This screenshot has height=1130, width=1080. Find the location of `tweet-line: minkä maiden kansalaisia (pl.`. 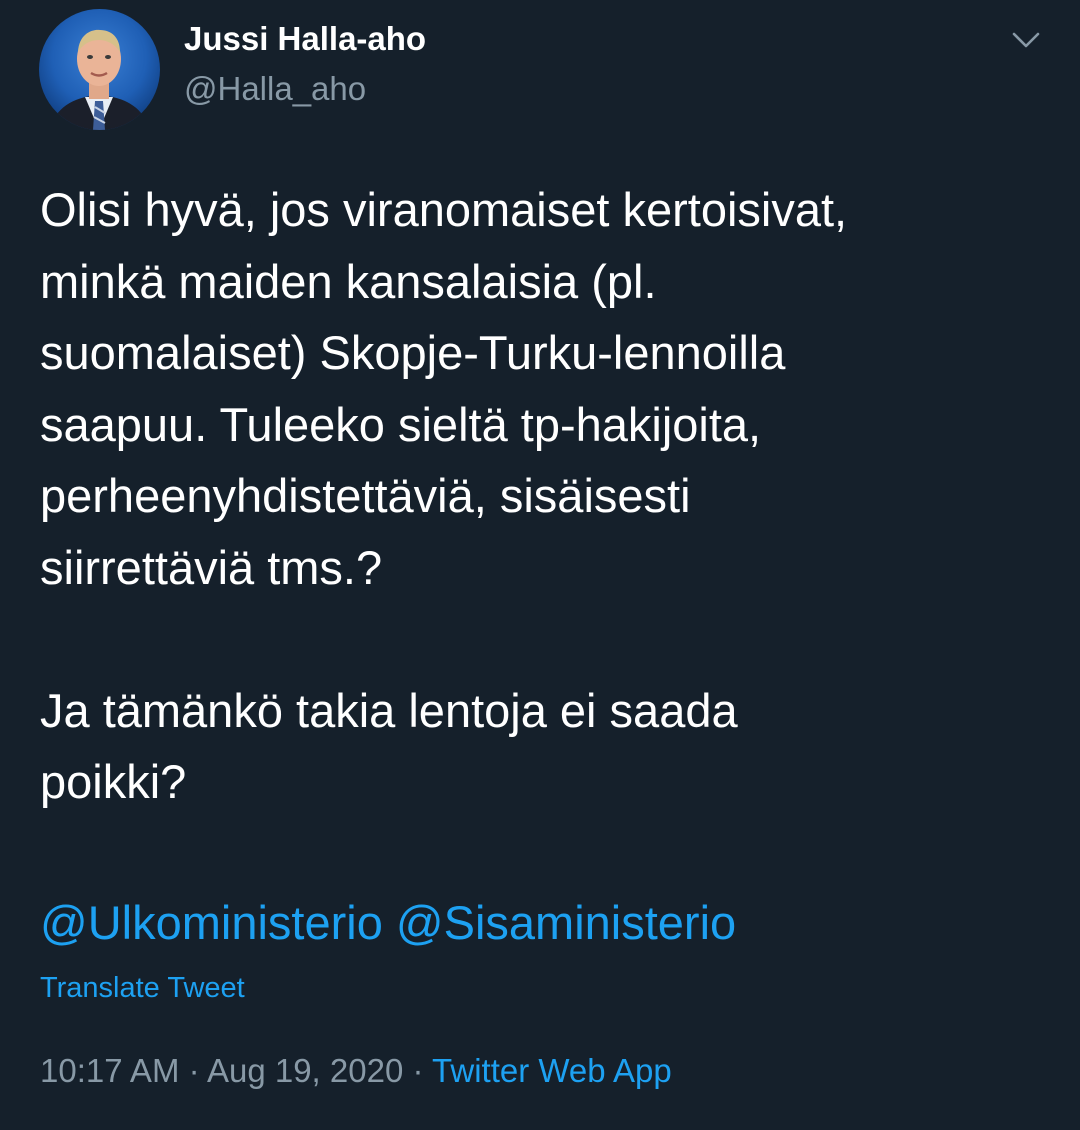

tweet-line: minkä maiden kansalaisia (pl. is located at coordinates (348, 281).